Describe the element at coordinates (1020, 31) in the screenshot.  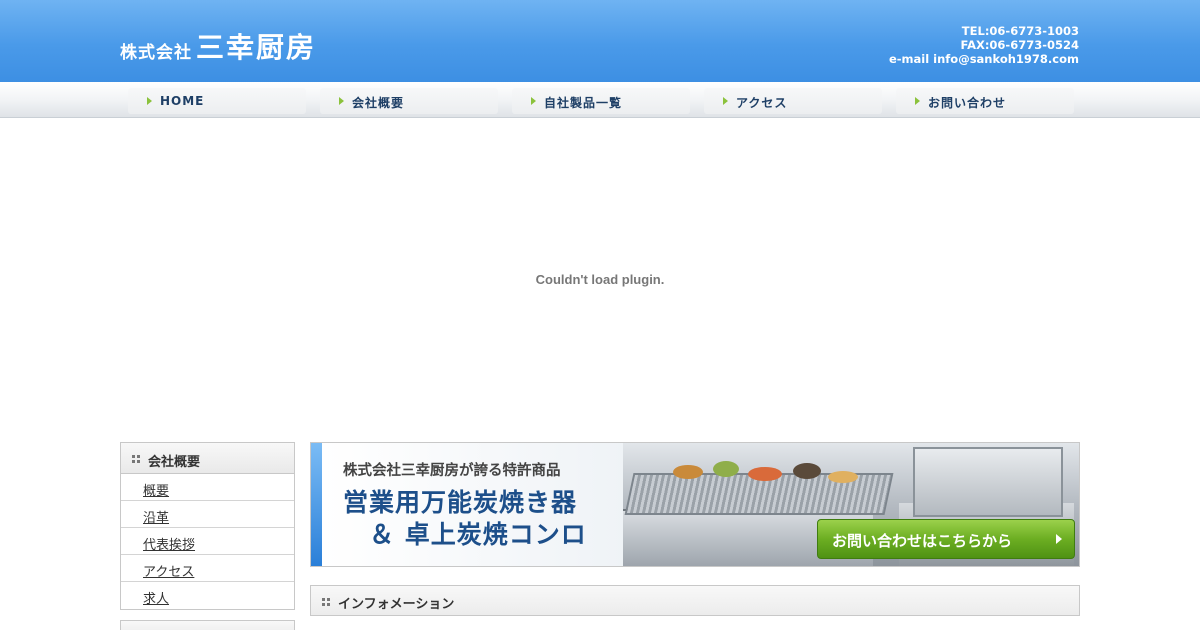
I see `contact-tel: TEL:06-6773-1003` at that location.